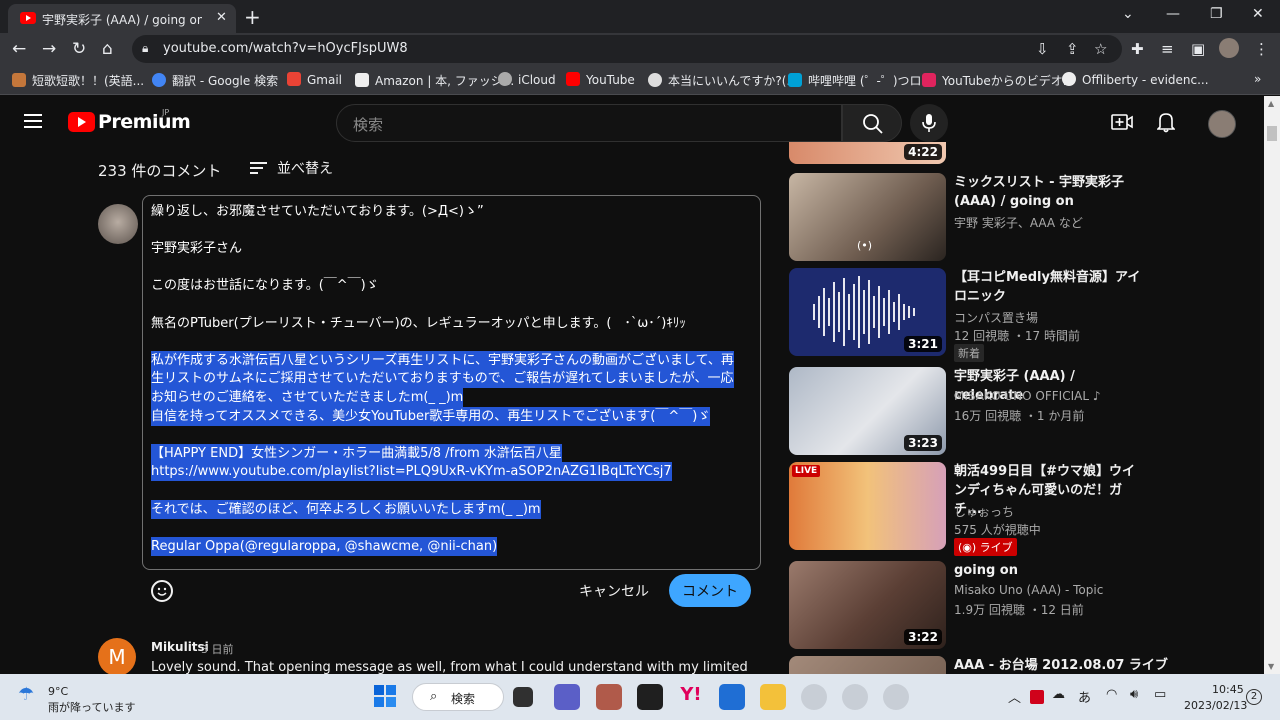 The height and width of the screenshot is (720, 1280). Describe the element at coordinates (1072, 49) in the screenshot. I see `share-icon: ⇪` at that location.